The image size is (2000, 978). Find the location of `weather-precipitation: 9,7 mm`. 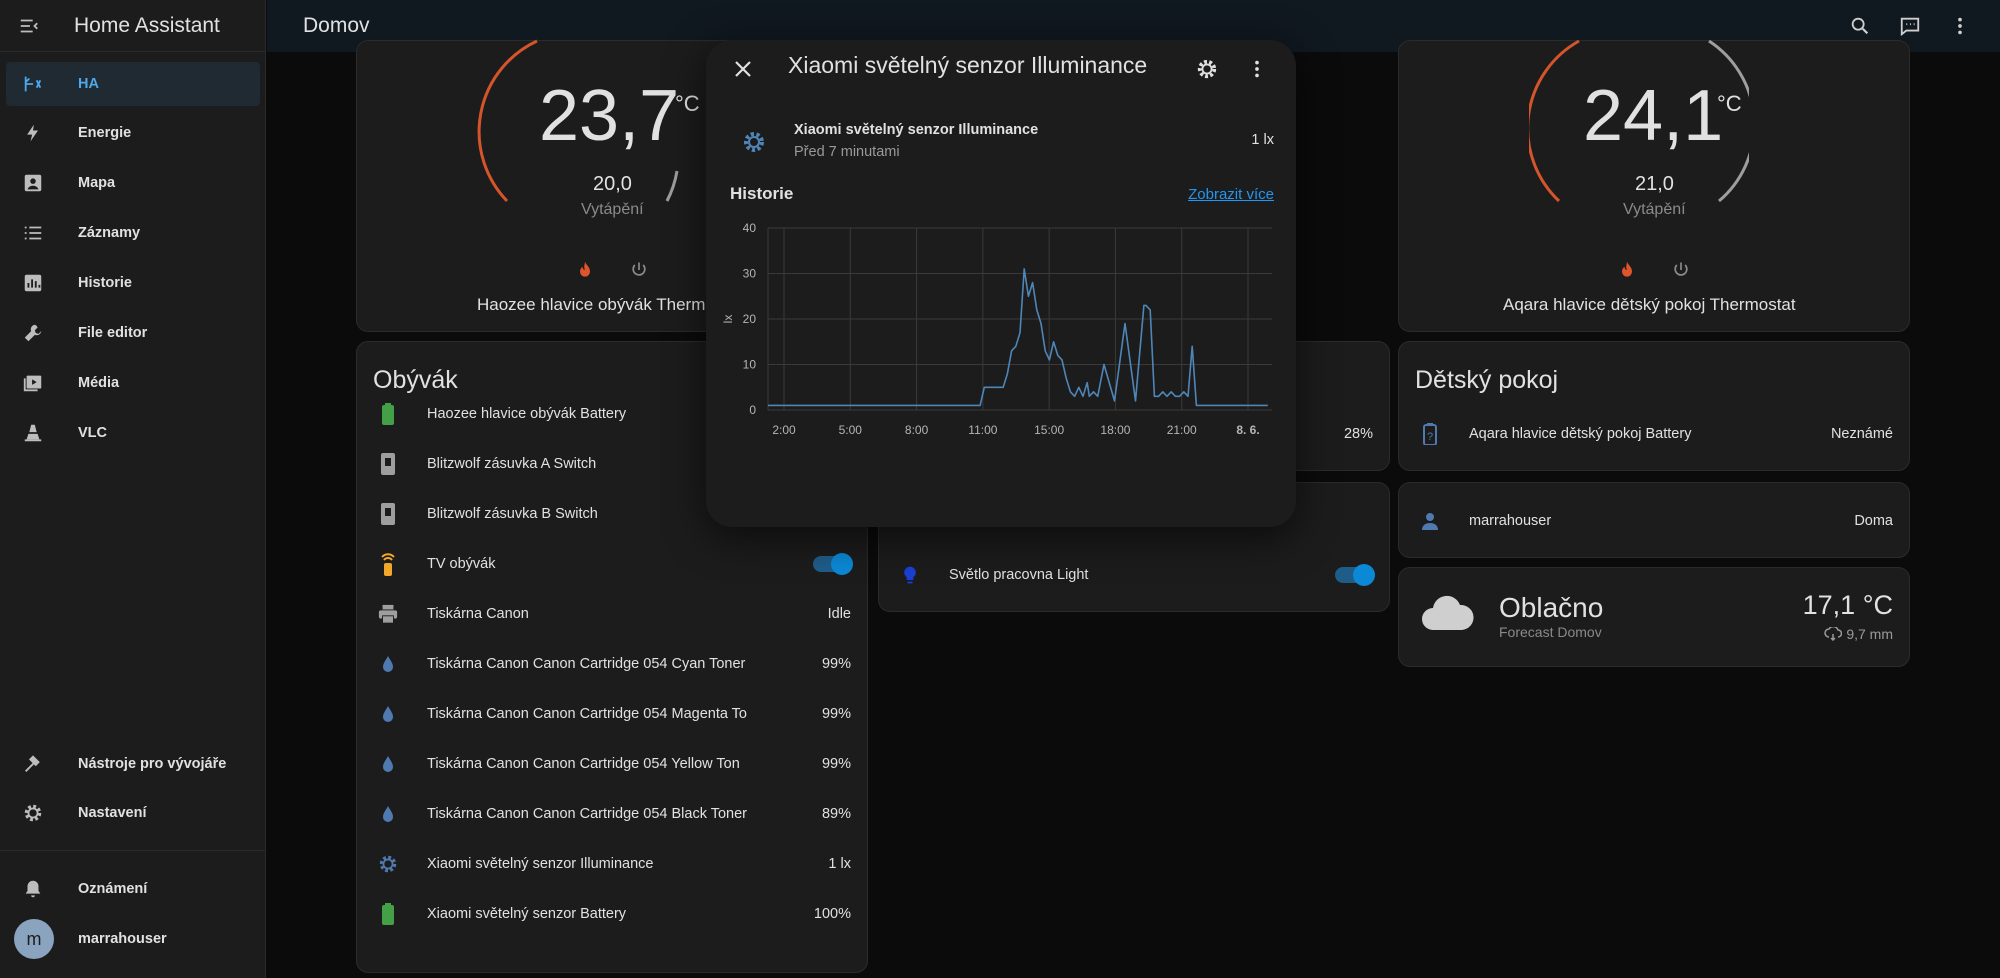

weather-precipitation: 9,7 mm is located at coordinates (1858, 634).